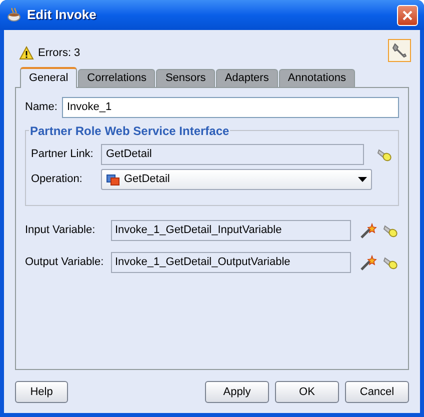  Describe the element at coordinates (185, 78) in the screenshot. I see `tab: Sensors` at that location.